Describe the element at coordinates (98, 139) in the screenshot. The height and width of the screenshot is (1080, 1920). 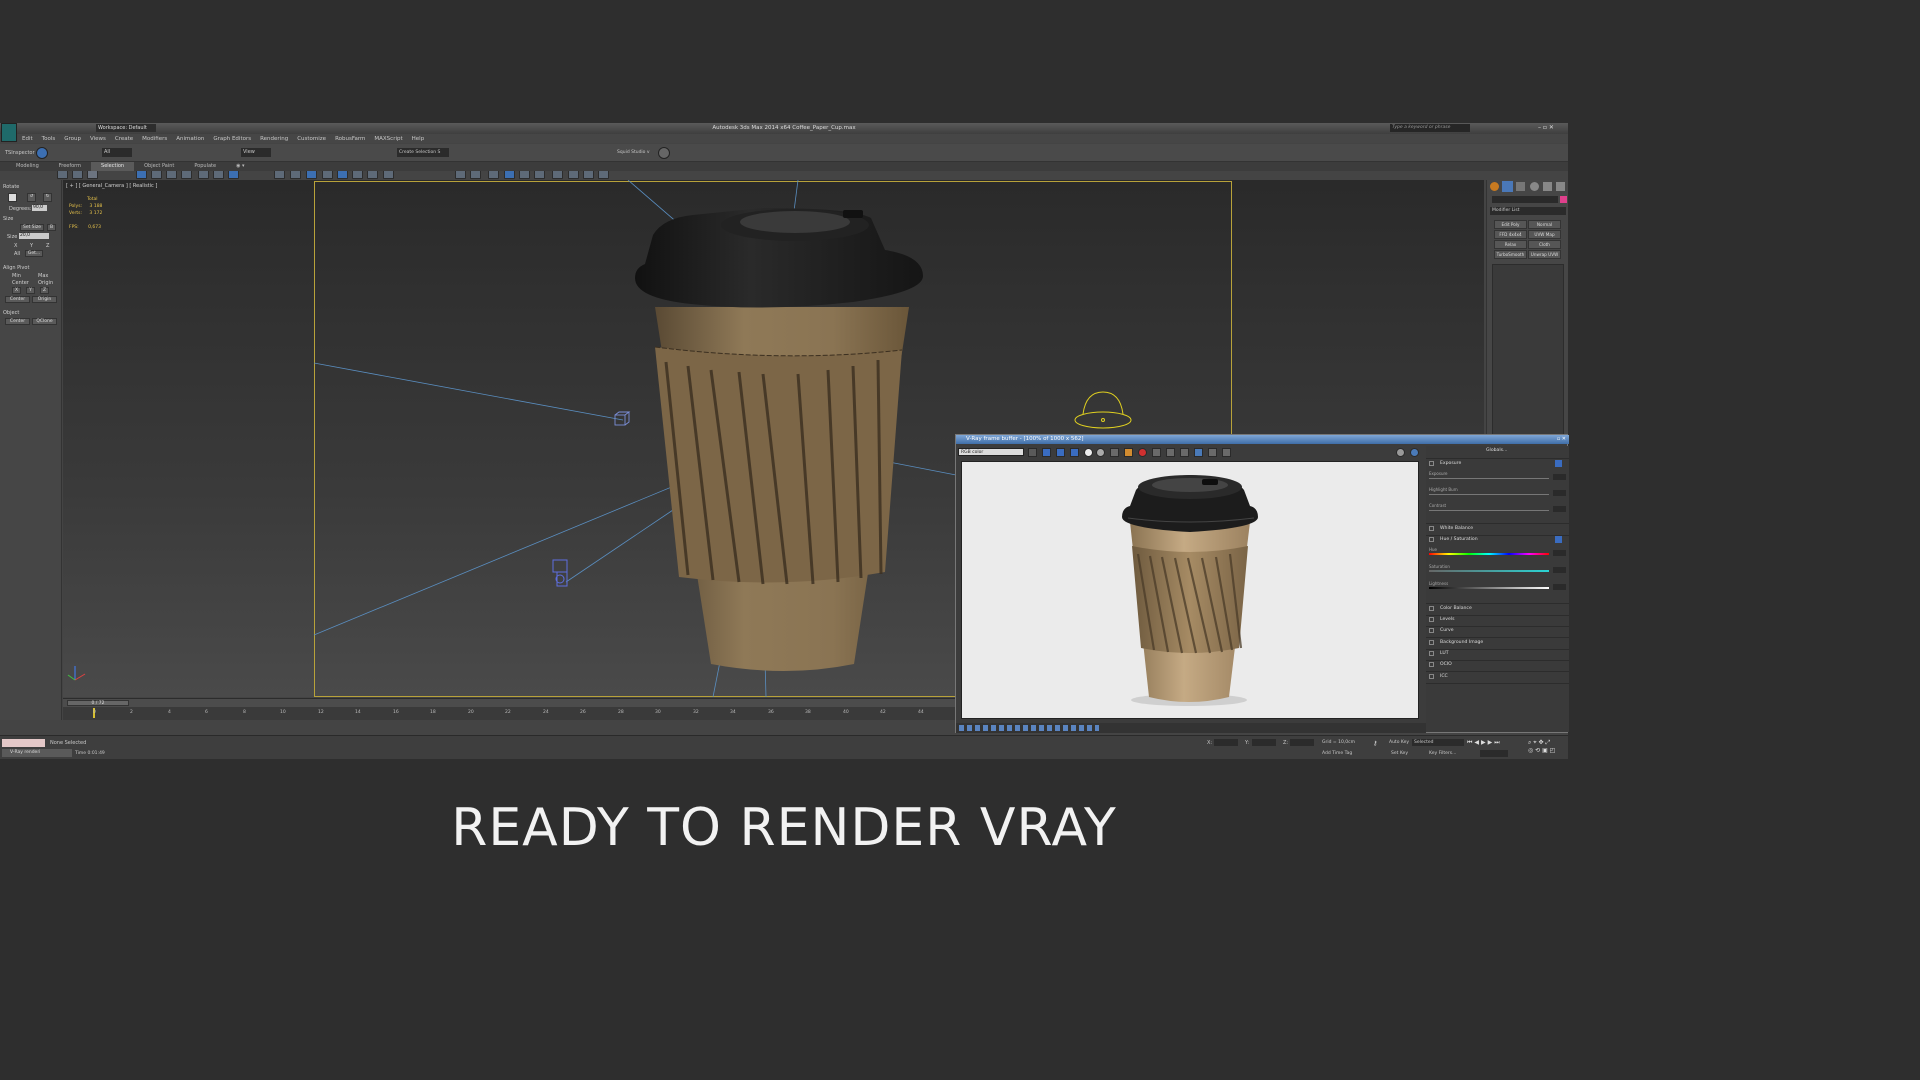
I see `menu-views: Views` at that location.